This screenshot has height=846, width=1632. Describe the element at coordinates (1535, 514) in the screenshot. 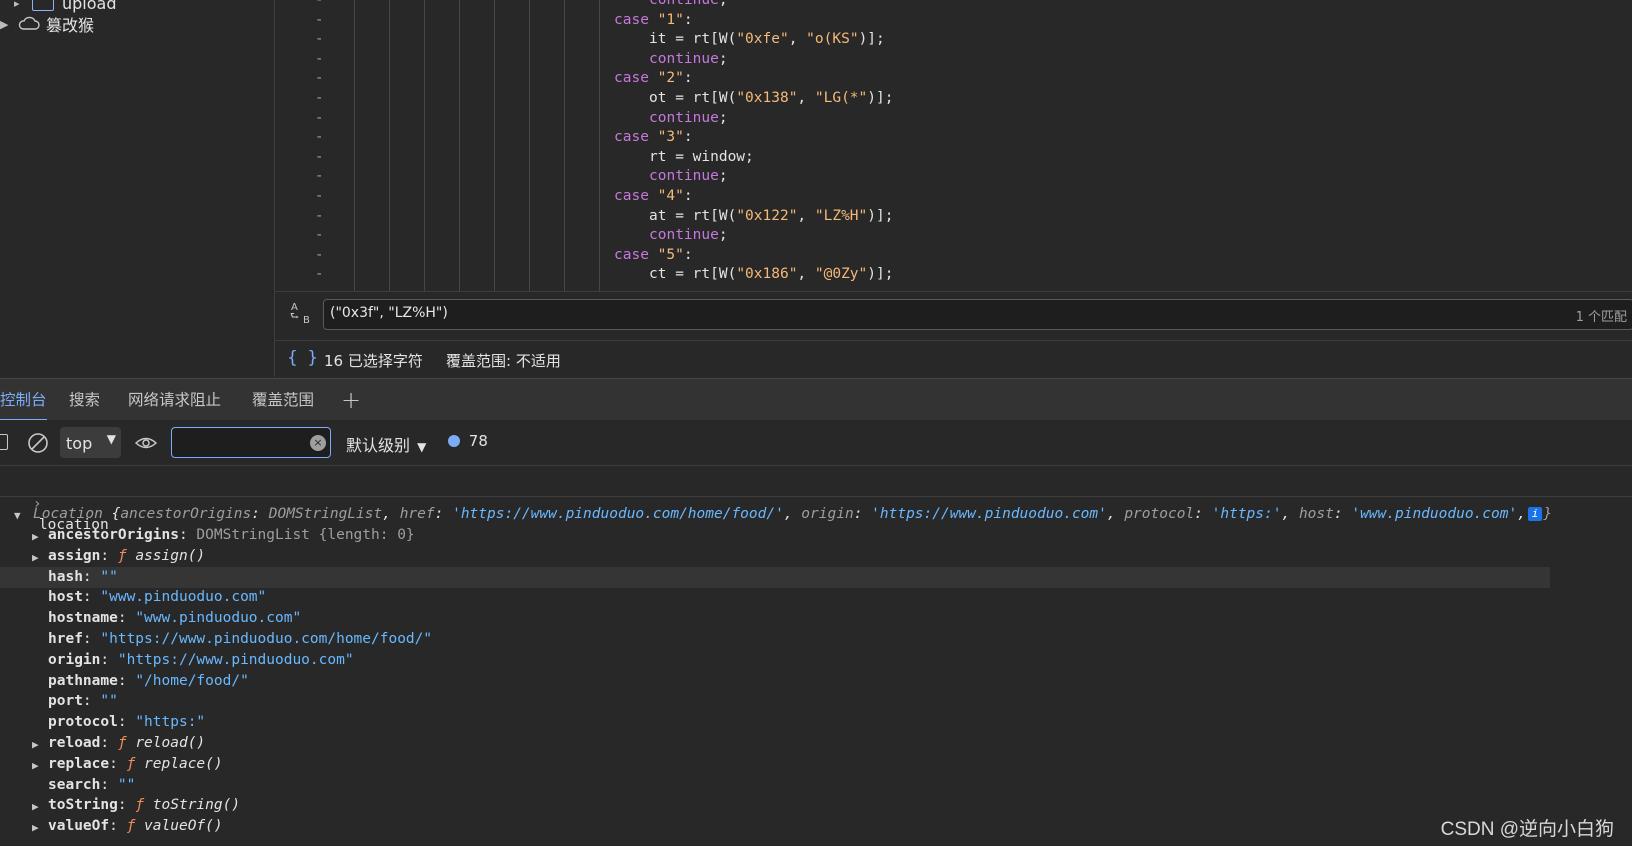

I see `info-icon: i` at that location.